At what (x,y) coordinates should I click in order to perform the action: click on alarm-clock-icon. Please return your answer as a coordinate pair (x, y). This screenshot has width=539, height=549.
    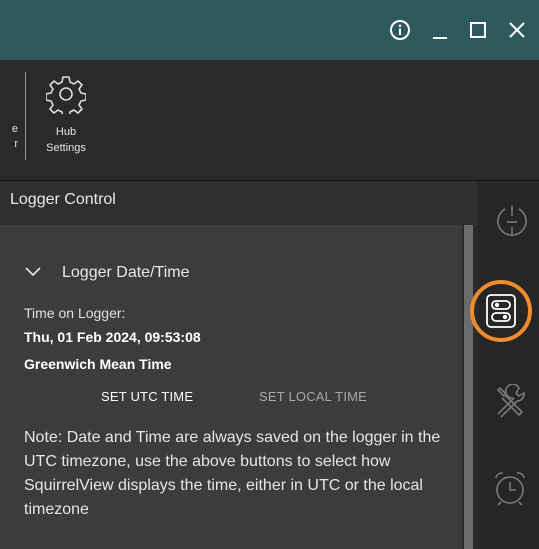
    Looking at the image, I should click on (510, 488).